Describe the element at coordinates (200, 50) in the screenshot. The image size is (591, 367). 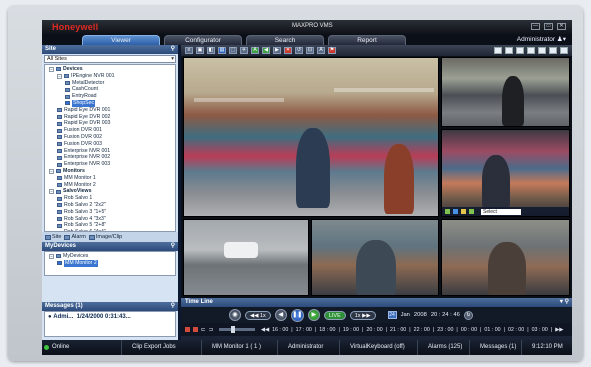
I see `toolbar-button-icon: ▣` at that location.